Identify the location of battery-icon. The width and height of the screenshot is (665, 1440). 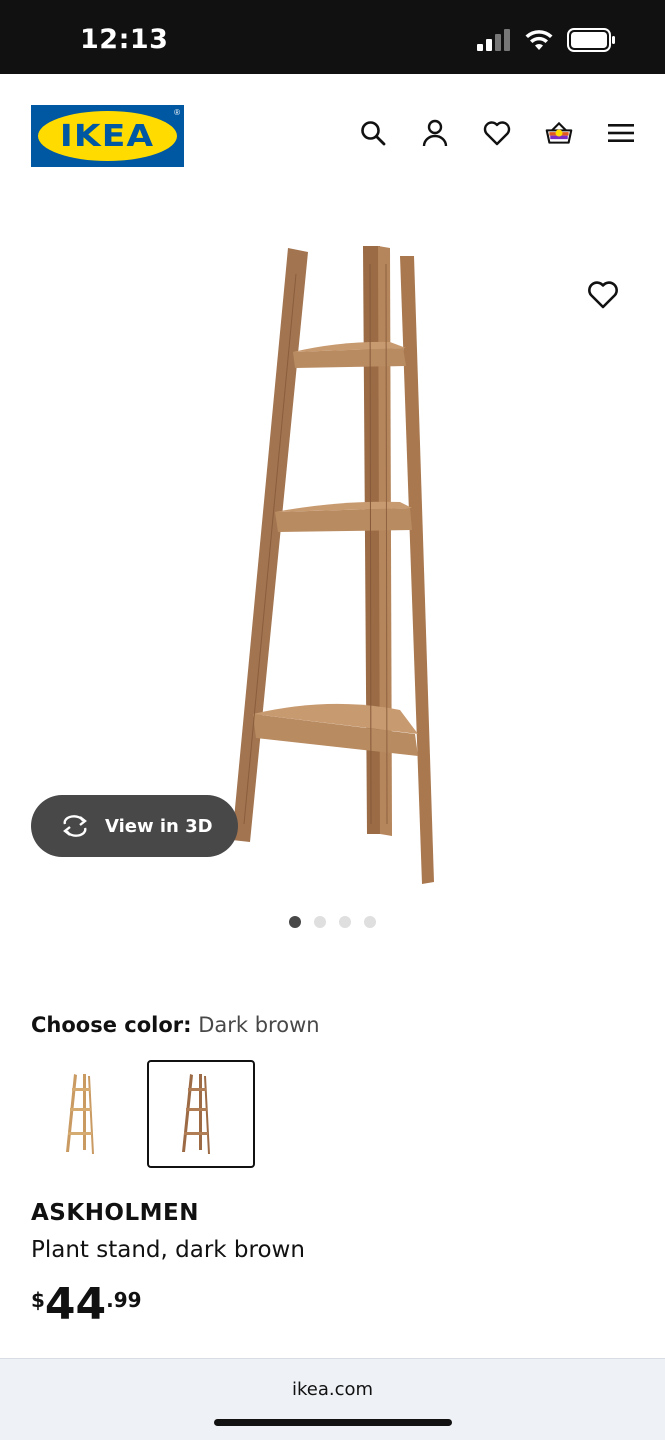
(591, 40).